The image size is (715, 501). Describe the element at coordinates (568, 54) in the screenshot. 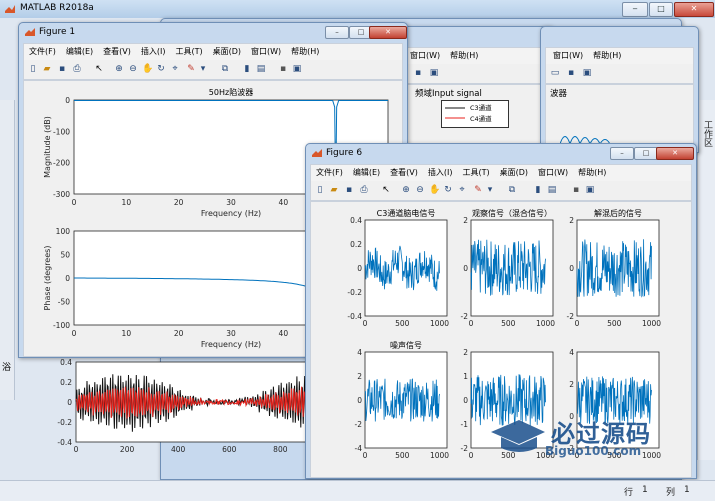

I see `bg4-menu-window: 窗口(W)` at that location.